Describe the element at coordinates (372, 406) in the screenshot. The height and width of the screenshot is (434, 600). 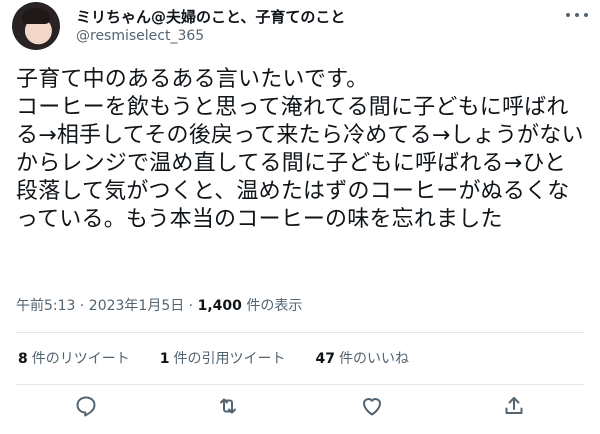
I see `like-icon` at that location.